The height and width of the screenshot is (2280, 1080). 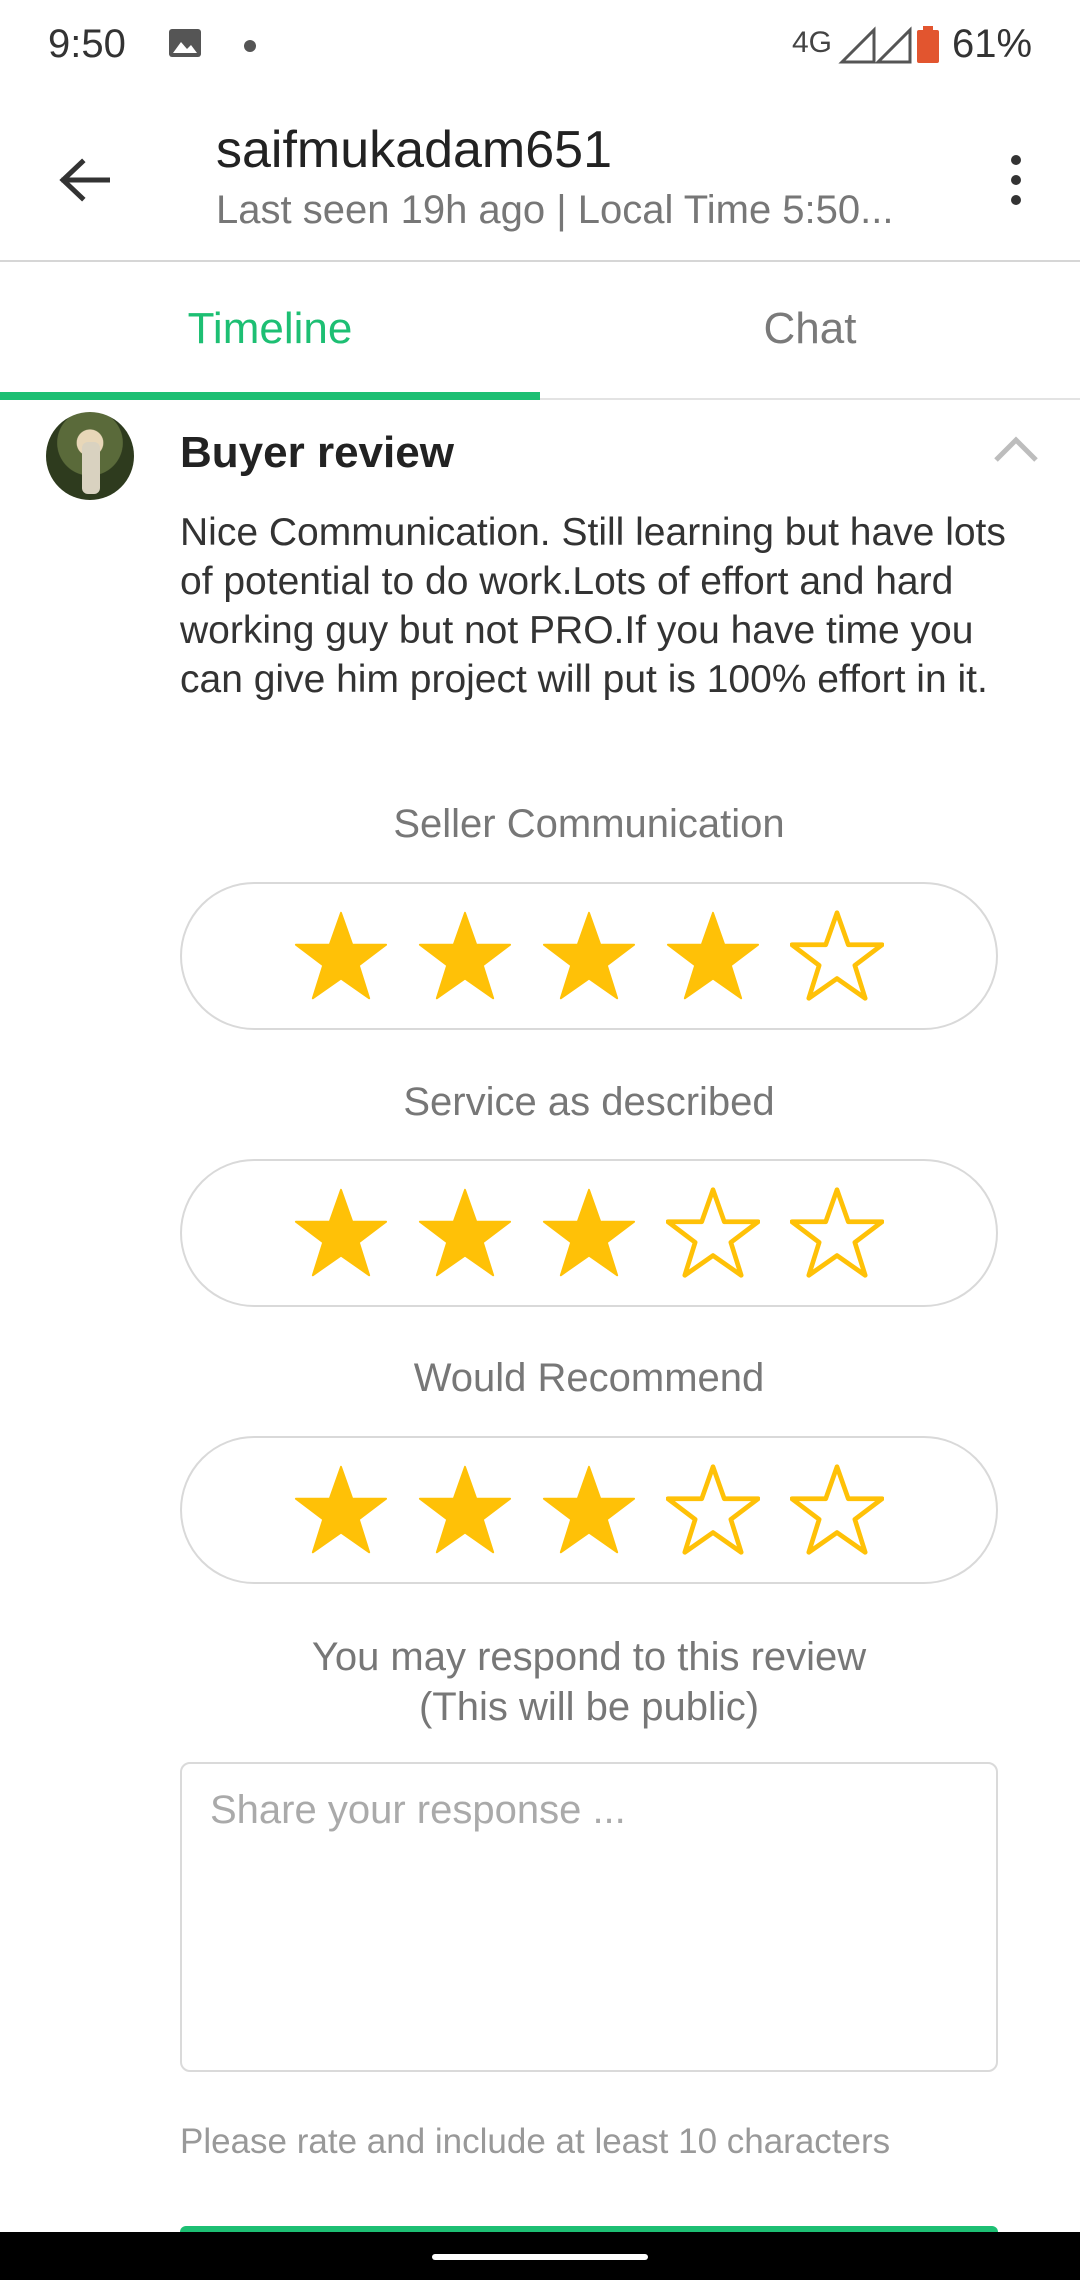 I want to click on response-field, so click(x=589, y=1917).